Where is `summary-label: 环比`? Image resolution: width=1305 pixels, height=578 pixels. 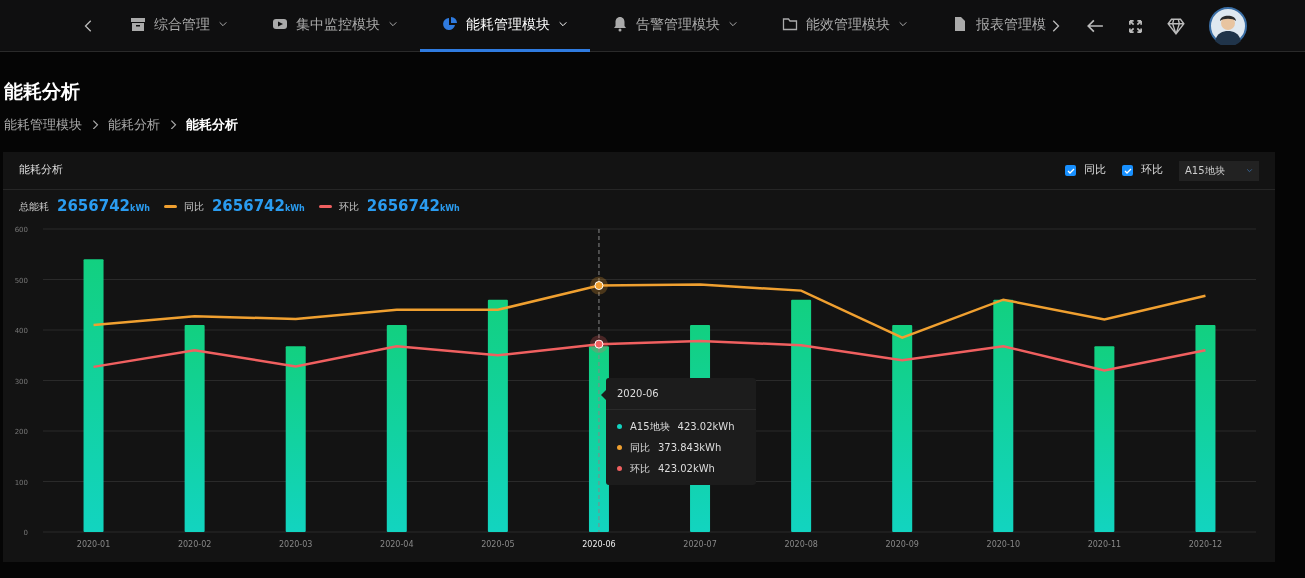
summary-label: 环比 is located at coordinates (348, 206).